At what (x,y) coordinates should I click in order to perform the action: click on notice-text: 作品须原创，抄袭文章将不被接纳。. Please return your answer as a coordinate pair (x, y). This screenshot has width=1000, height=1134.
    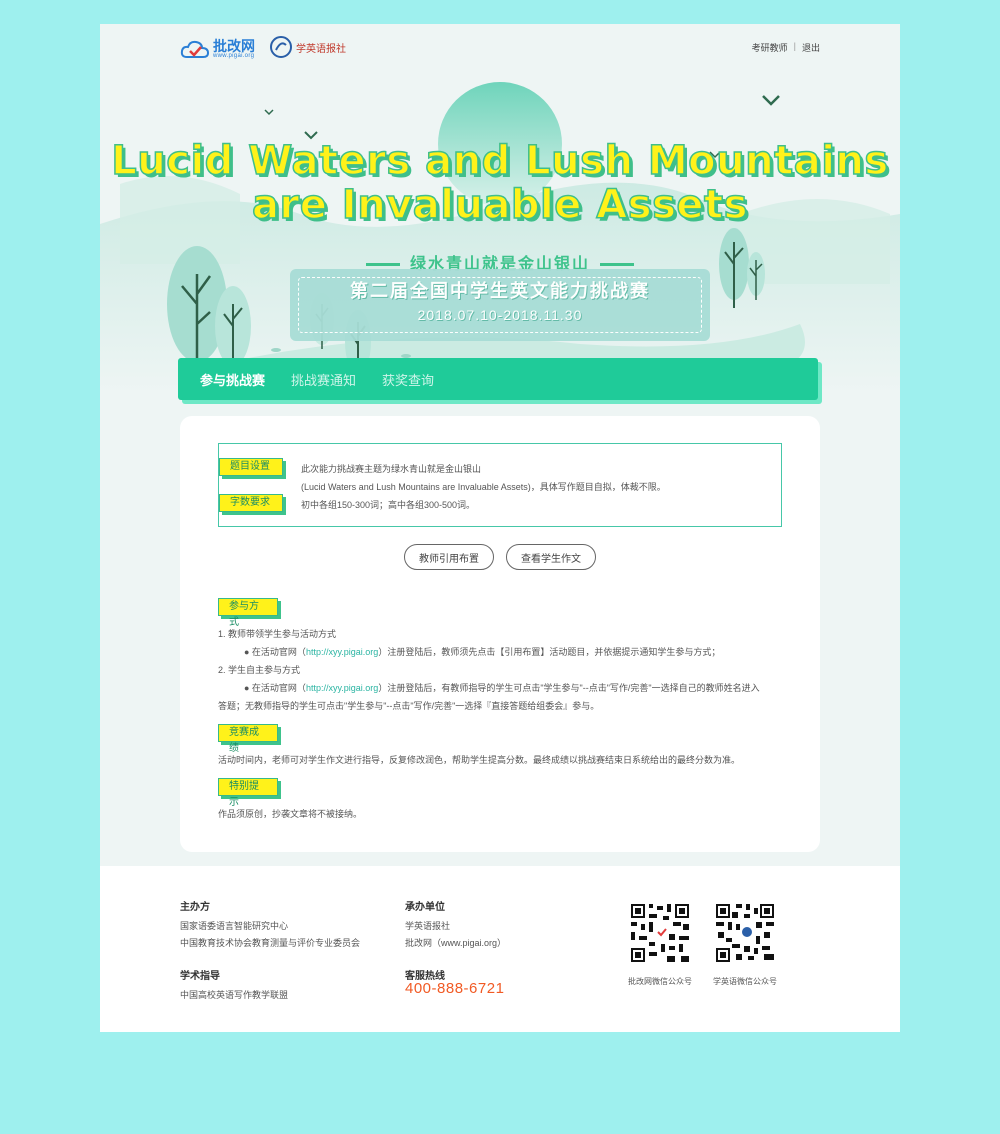
    Looking at the image, I should click on (290, 814).